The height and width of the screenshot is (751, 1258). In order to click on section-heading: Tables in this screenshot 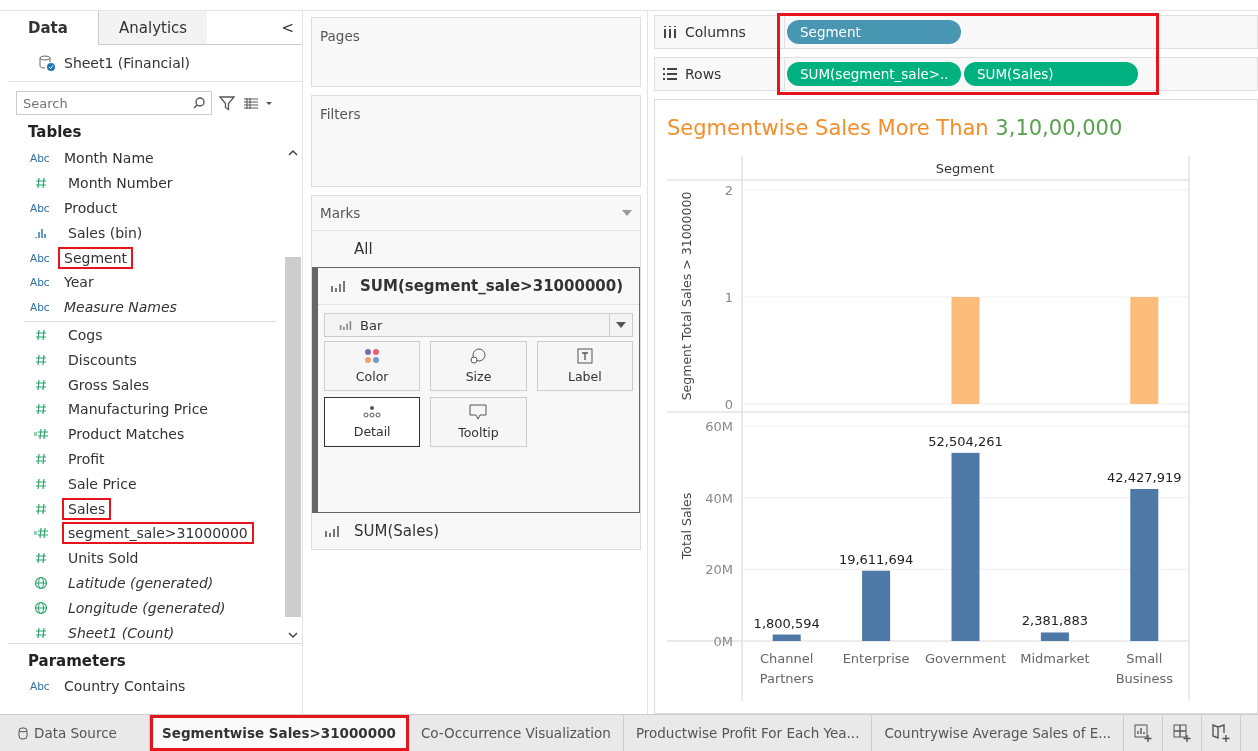, I will do `click(55, 132)`.